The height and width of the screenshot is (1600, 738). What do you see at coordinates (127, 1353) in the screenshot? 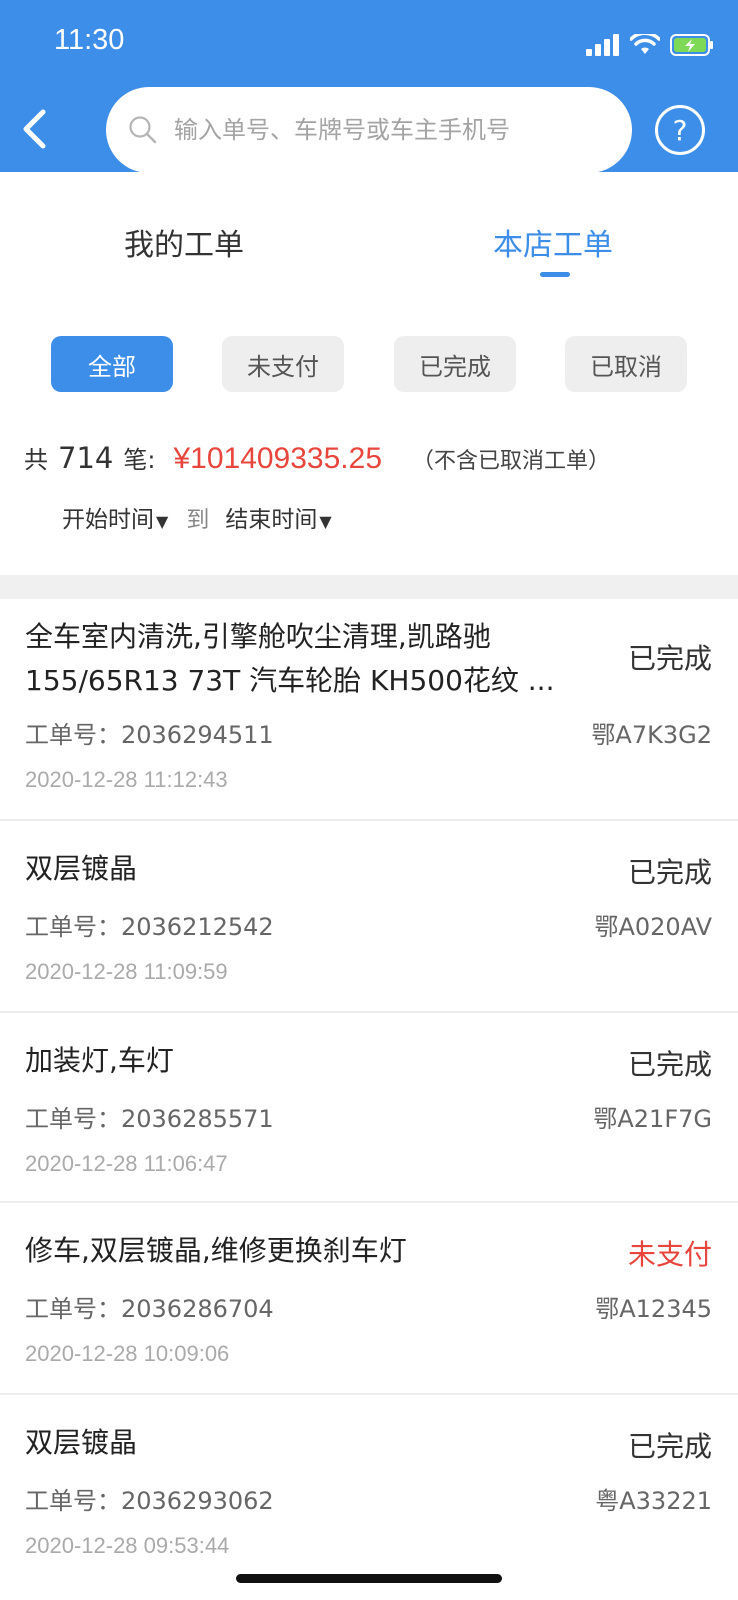
I see `order-time: 2020-12-28 10:09:06` at bounding box center [127, 1353].